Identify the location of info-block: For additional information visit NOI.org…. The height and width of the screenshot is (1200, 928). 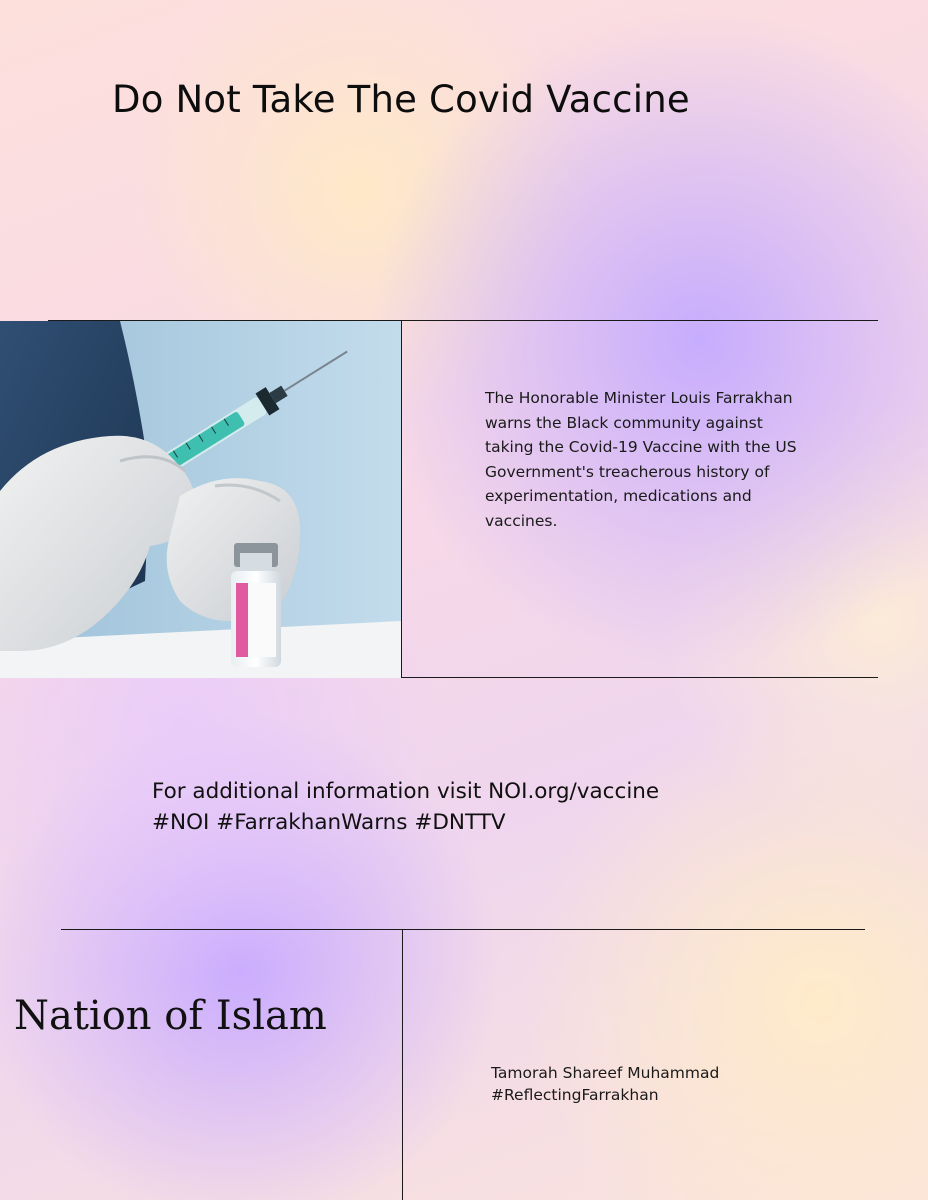
(405, 807).